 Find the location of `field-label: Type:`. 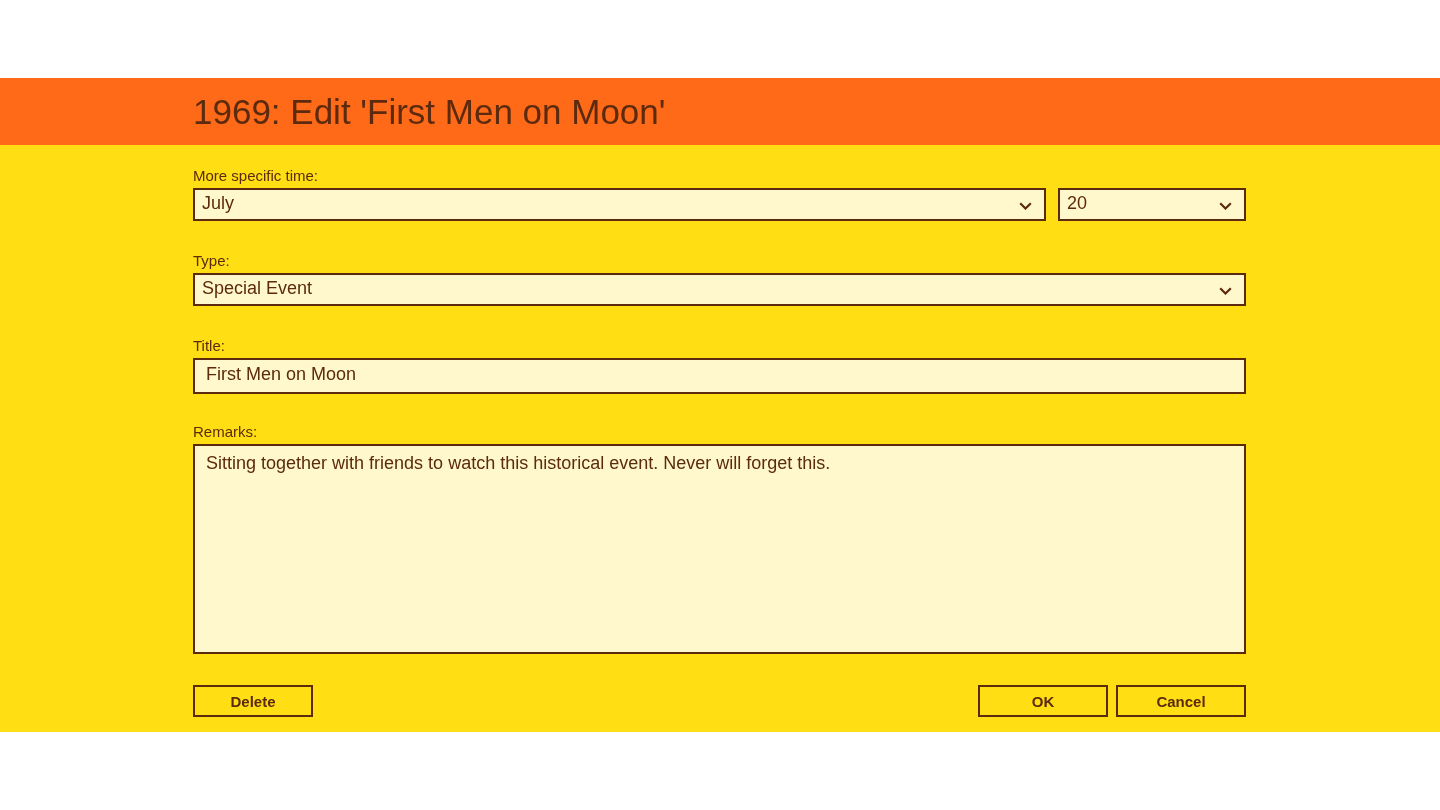

field-label: Type: is located at coordinates (211, 261).